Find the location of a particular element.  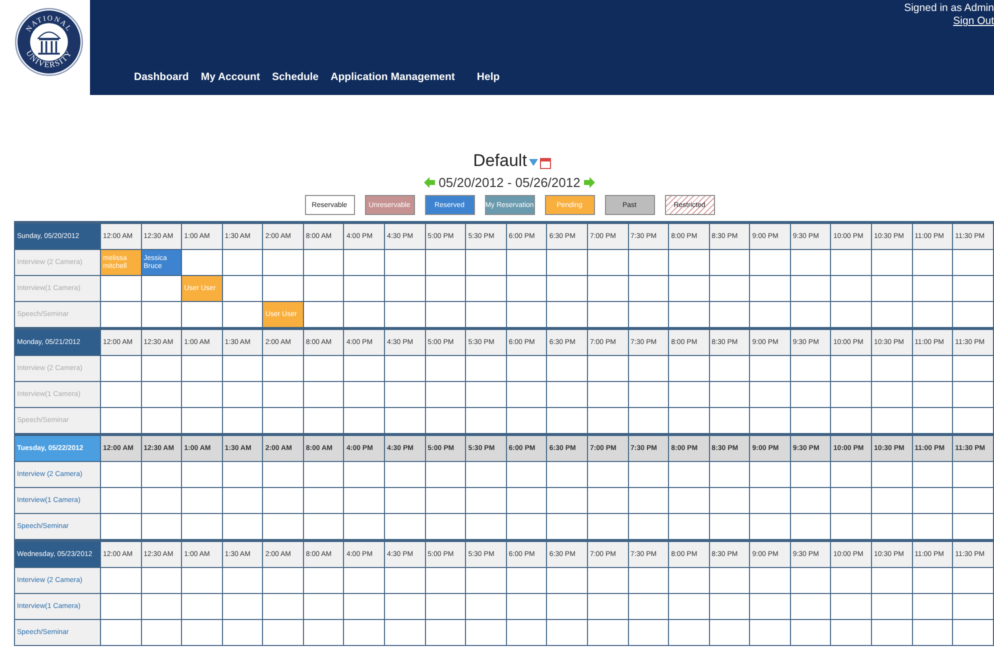

date-range: 05/20/2012 - 05/26/2012 is located at coordinates (509, 182).